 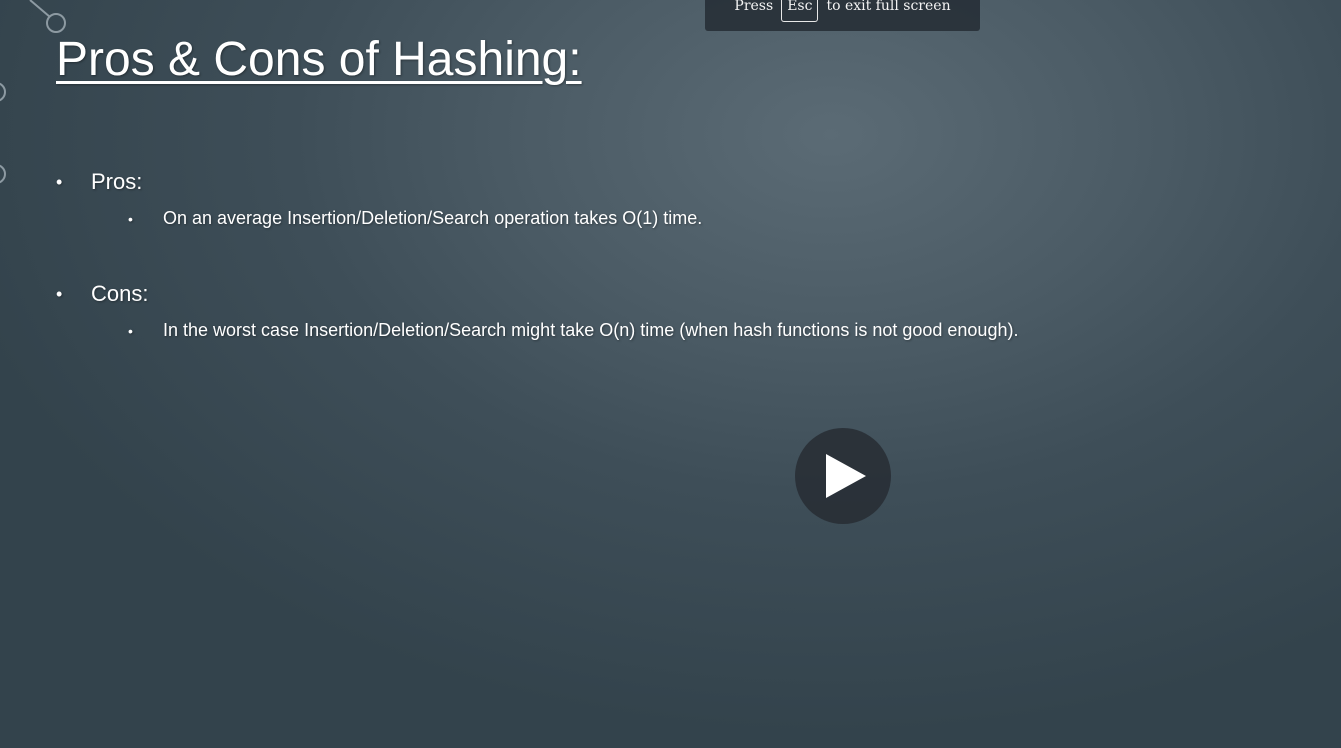 What do you see at coordinates (120, 293) in the screenshot?
I see `cons-heading: Cons:` at bounding box center [120, 293].